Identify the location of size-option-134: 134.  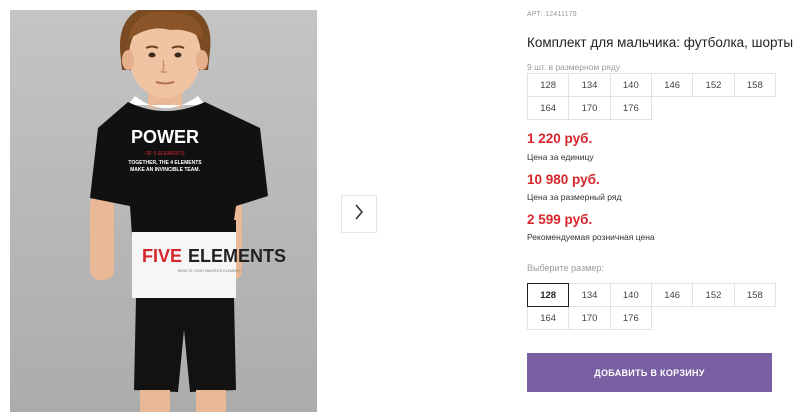
(589, 295).